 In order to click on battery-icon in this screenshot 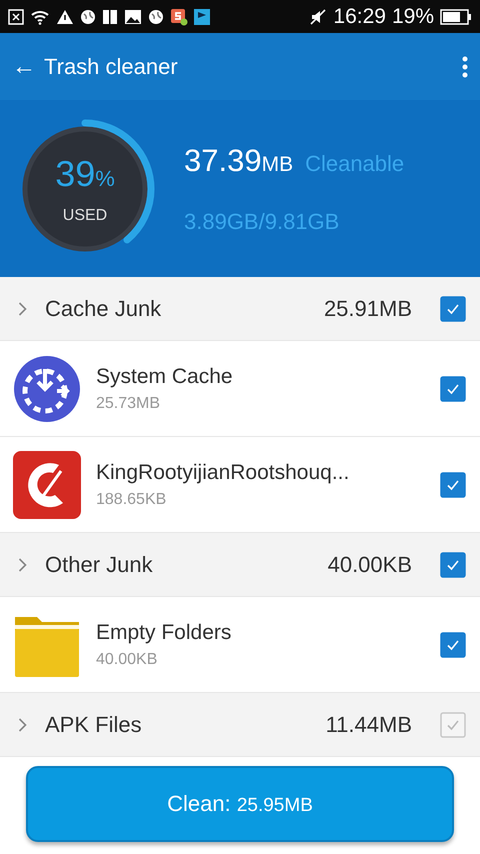, I will do `click(456, 16)`.